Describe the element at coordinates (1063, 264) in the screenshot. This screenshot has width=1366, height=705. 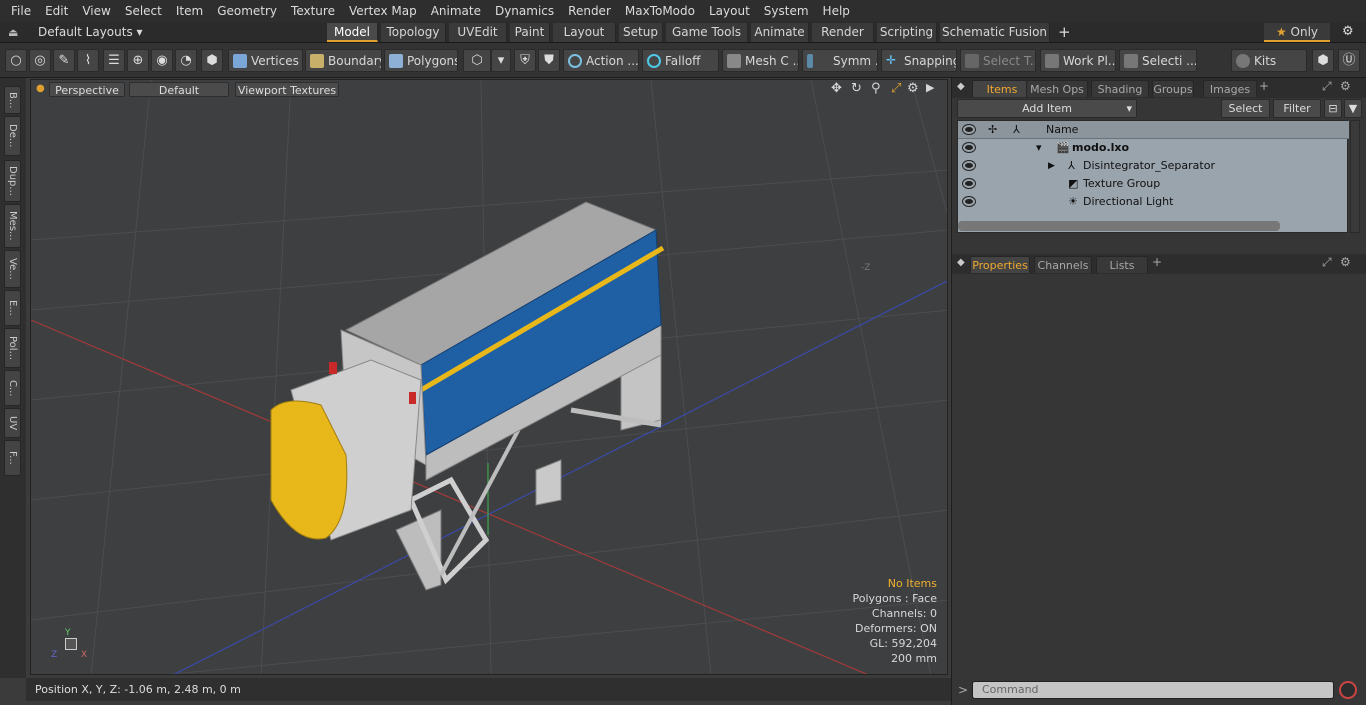
I see `panel-tab-channels: Channels` at that location.